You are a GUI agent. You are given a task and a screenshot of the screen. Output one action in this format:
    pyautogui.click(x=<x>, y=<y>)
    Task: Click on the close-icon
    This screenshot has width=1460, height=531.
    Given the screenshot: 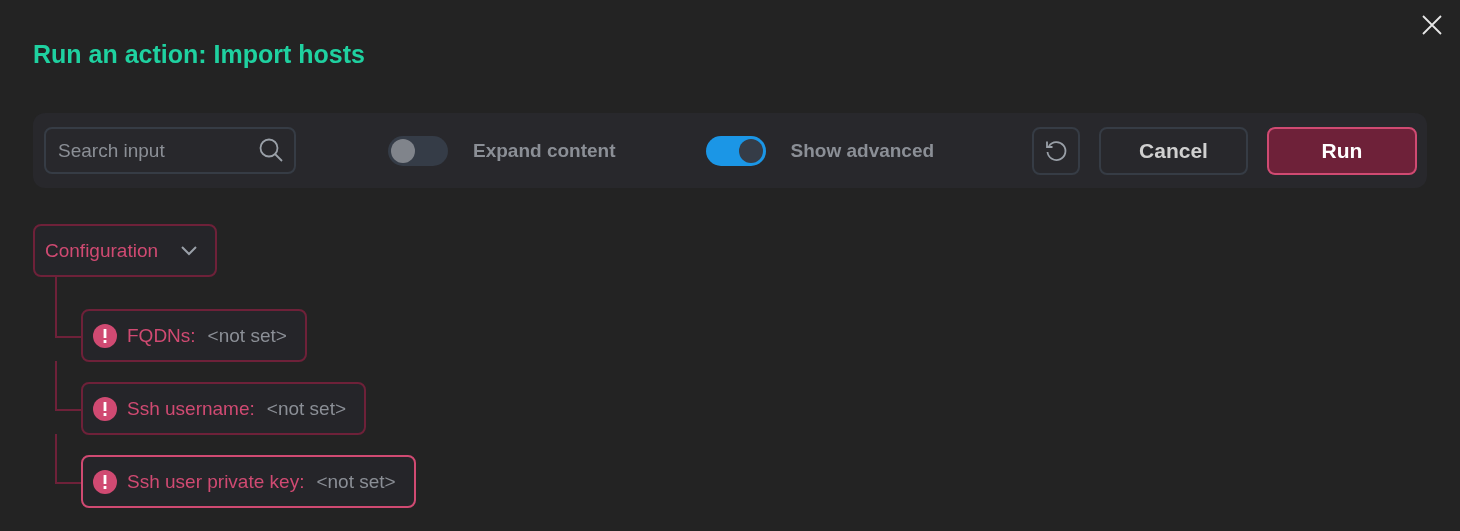 What is the action you would take?
    pyautogui.click(x=1432, y=25)
    